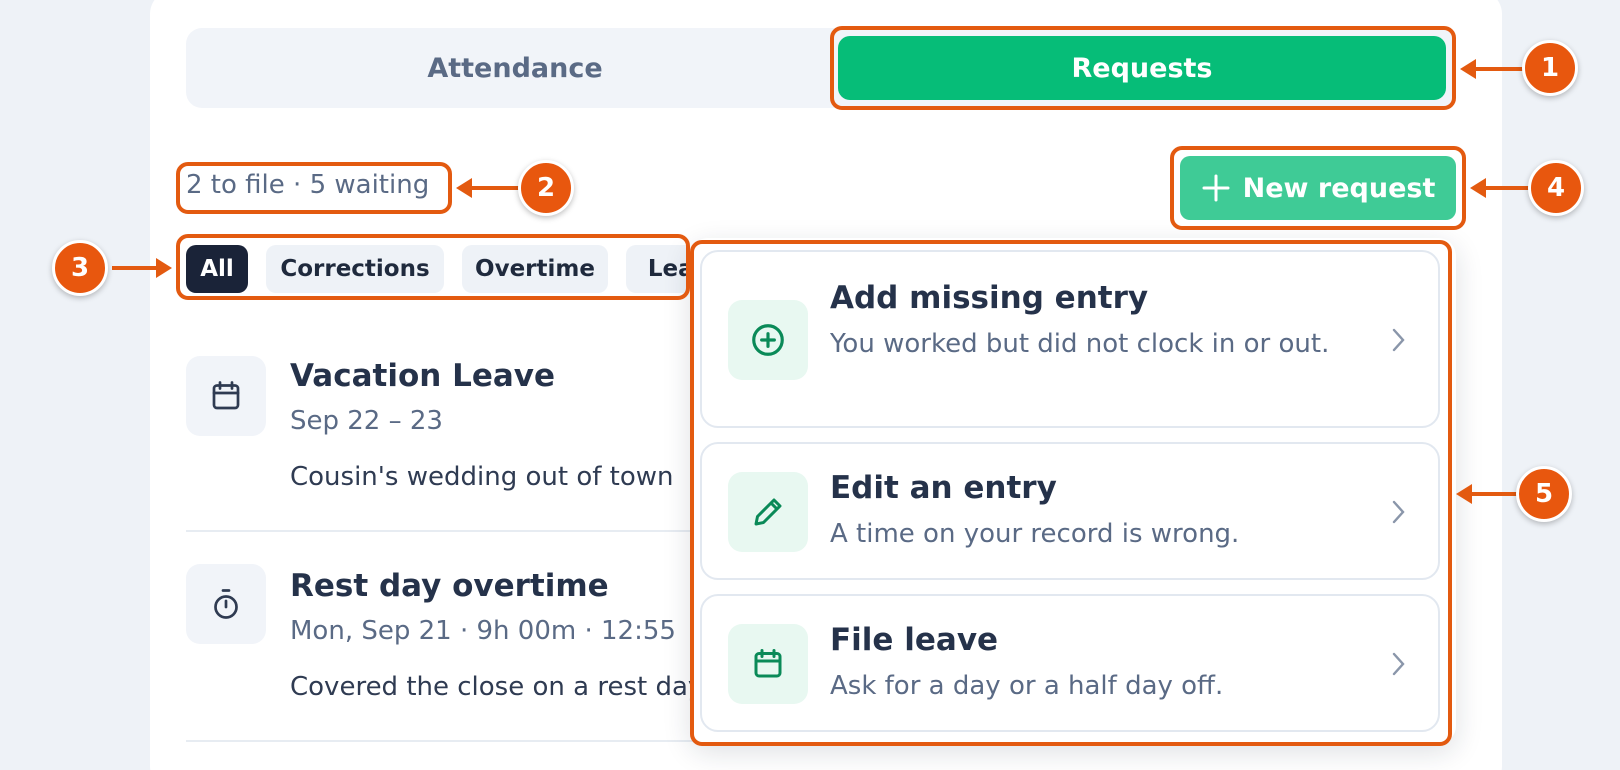 The height and width of the screenshot is (770, 1620). I want to click on calendar-icon, so click(226, 396).